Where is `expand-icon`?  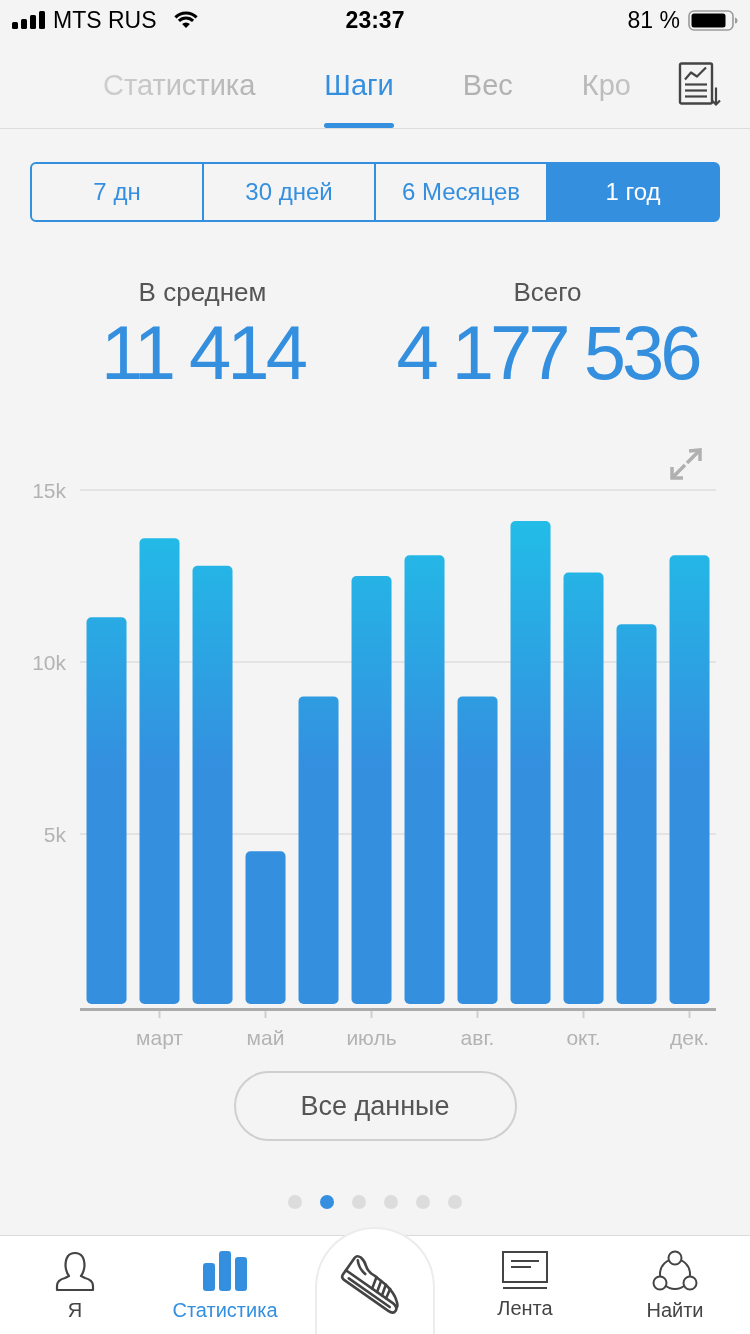 expand-icon is located at coordinates (686, 464).